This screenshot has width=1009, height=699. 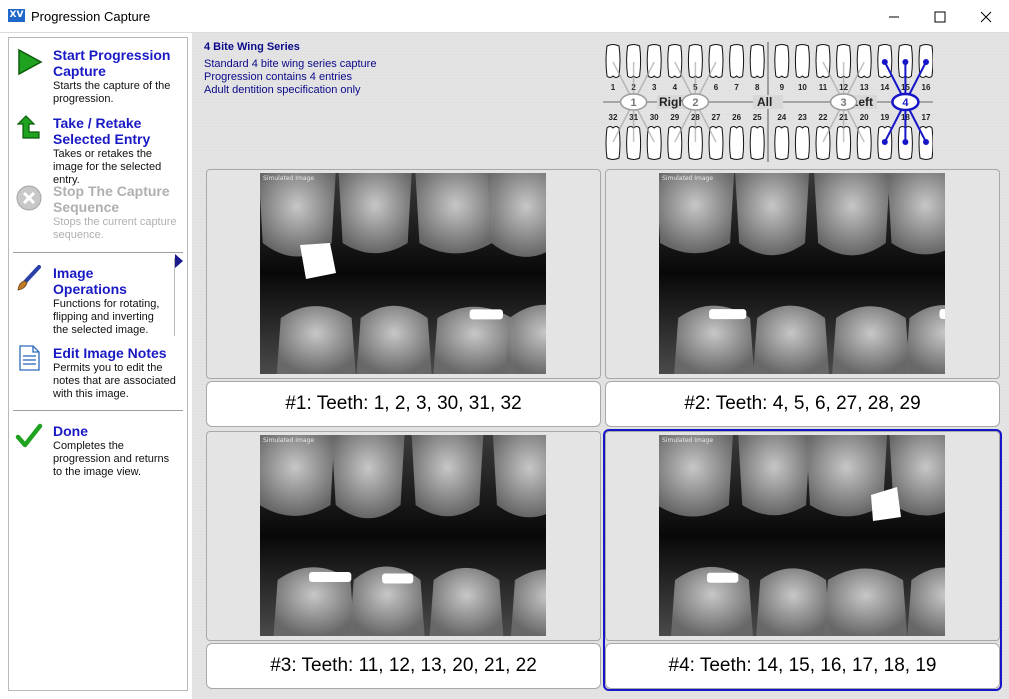 What do you see at coordinates (290, 64) in the screenshot?
I see `series-description: Standard 4 bite wing series capture` at bounding box center [290, 64].